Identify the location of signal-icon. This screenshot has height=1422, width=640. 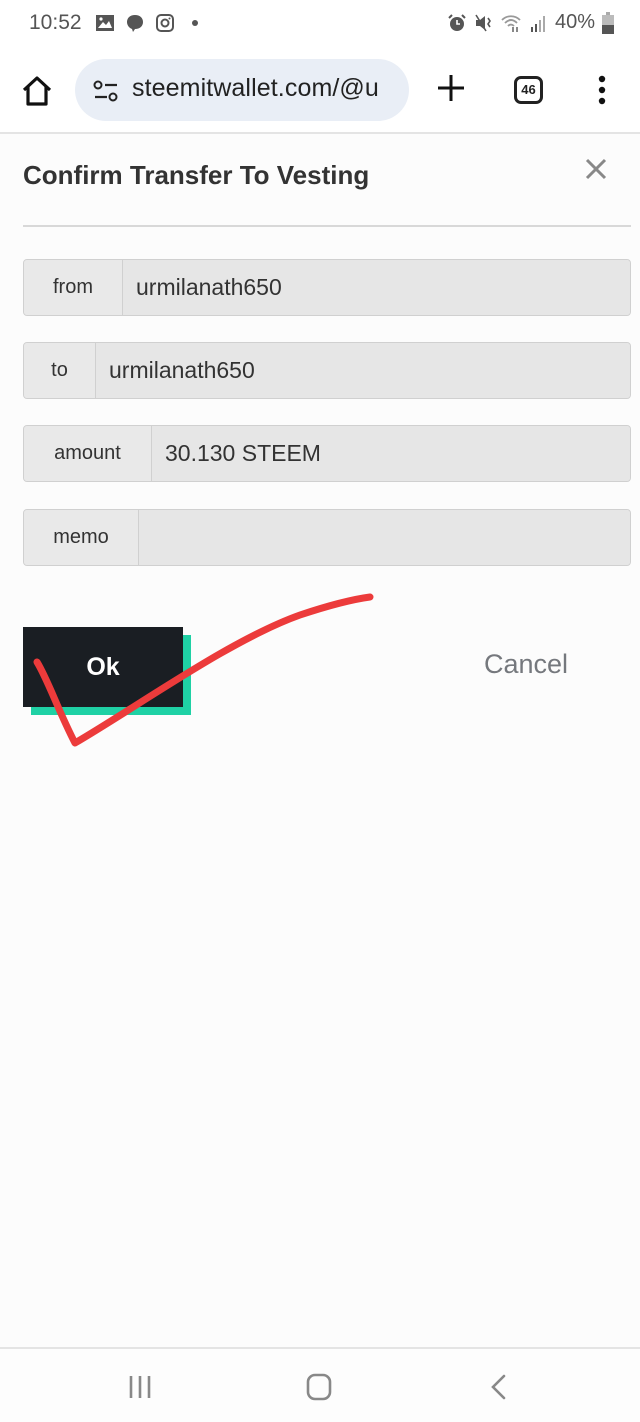
(537, 23).